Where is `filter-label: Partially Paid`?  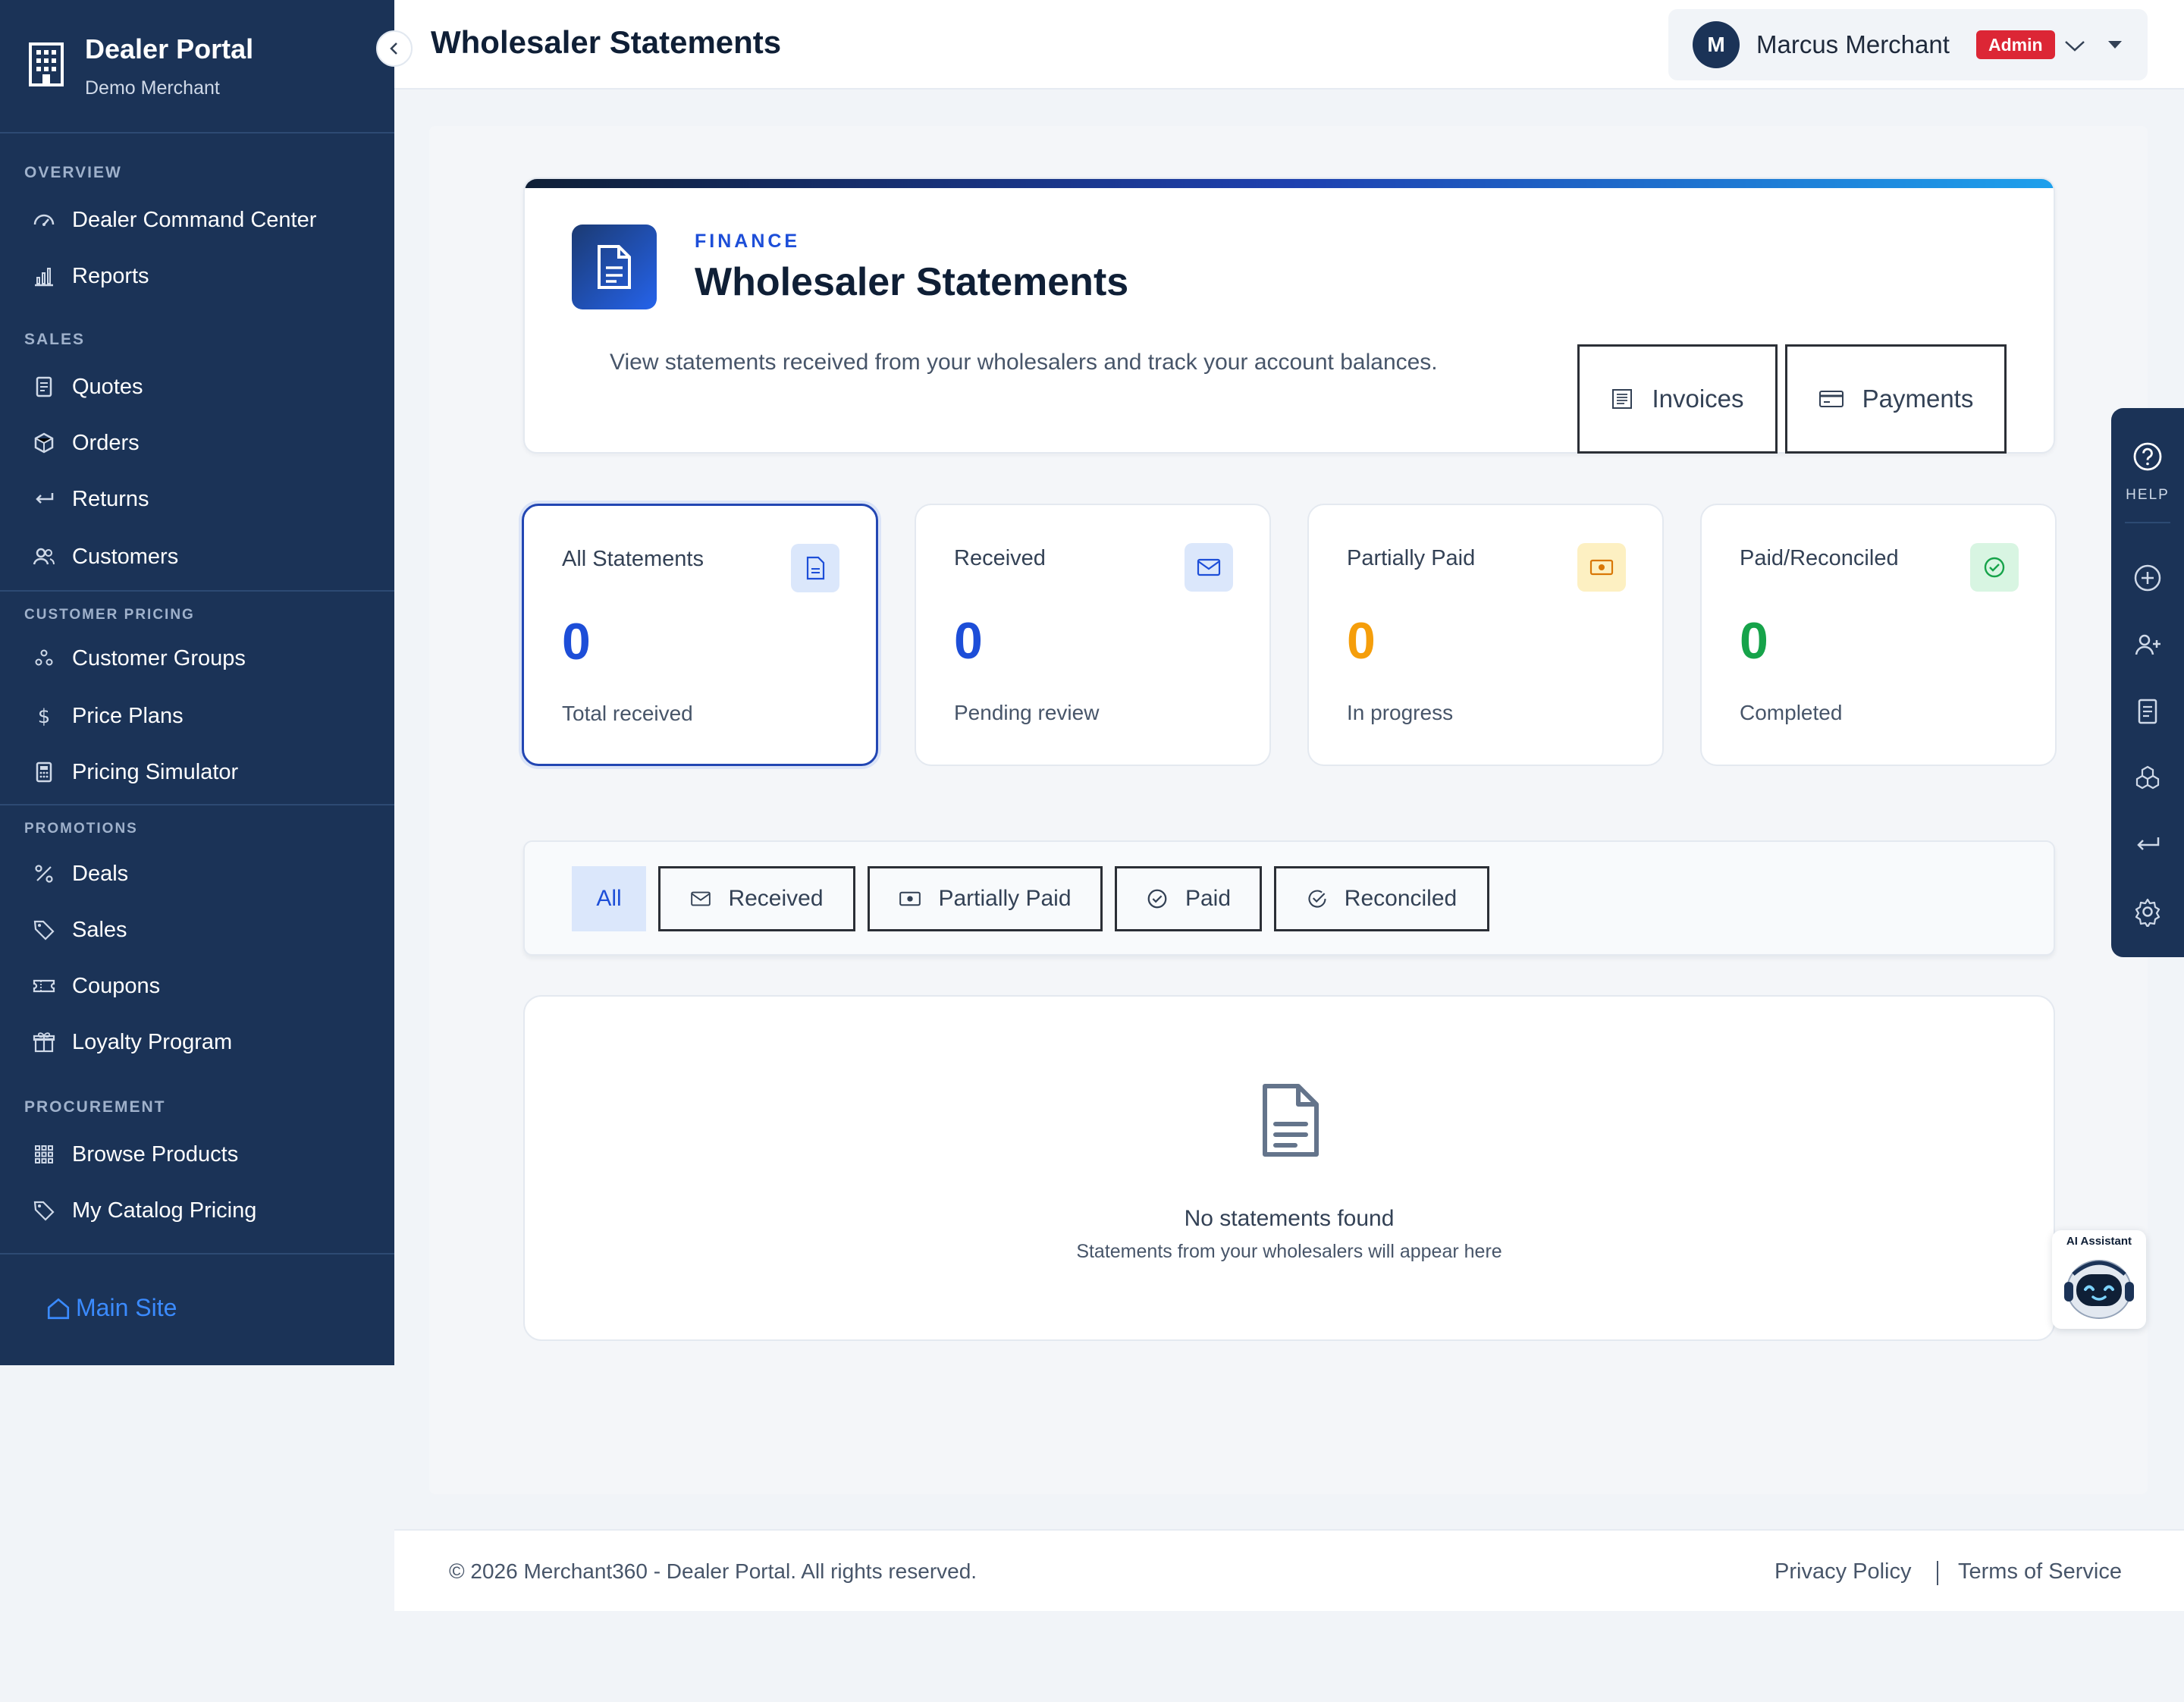
filter-label: Partially Paid is located at coordinates (1005, 898).